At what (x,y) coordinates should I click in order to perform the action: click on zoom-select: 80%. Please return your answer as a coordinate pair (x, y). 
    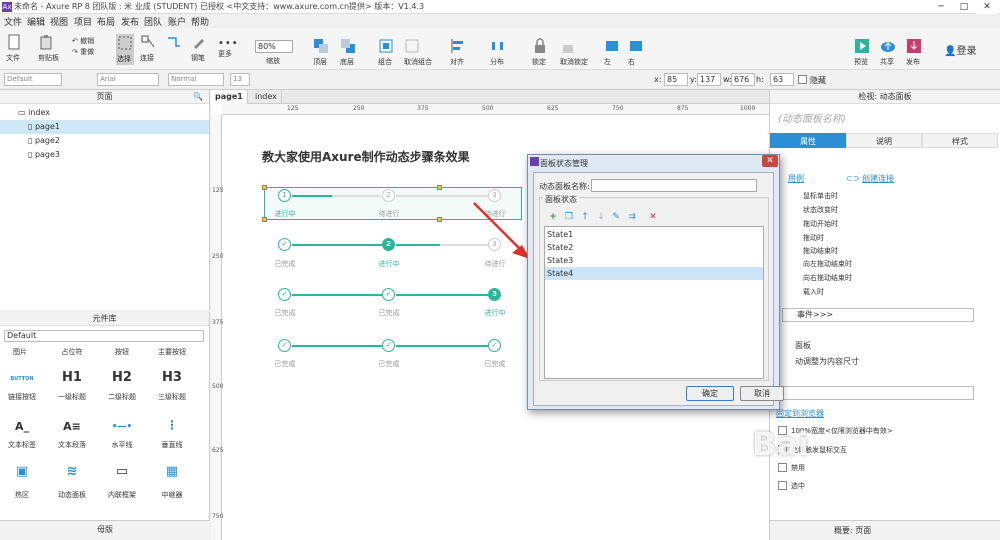
    Looking at the image, I should click on (274, 46).